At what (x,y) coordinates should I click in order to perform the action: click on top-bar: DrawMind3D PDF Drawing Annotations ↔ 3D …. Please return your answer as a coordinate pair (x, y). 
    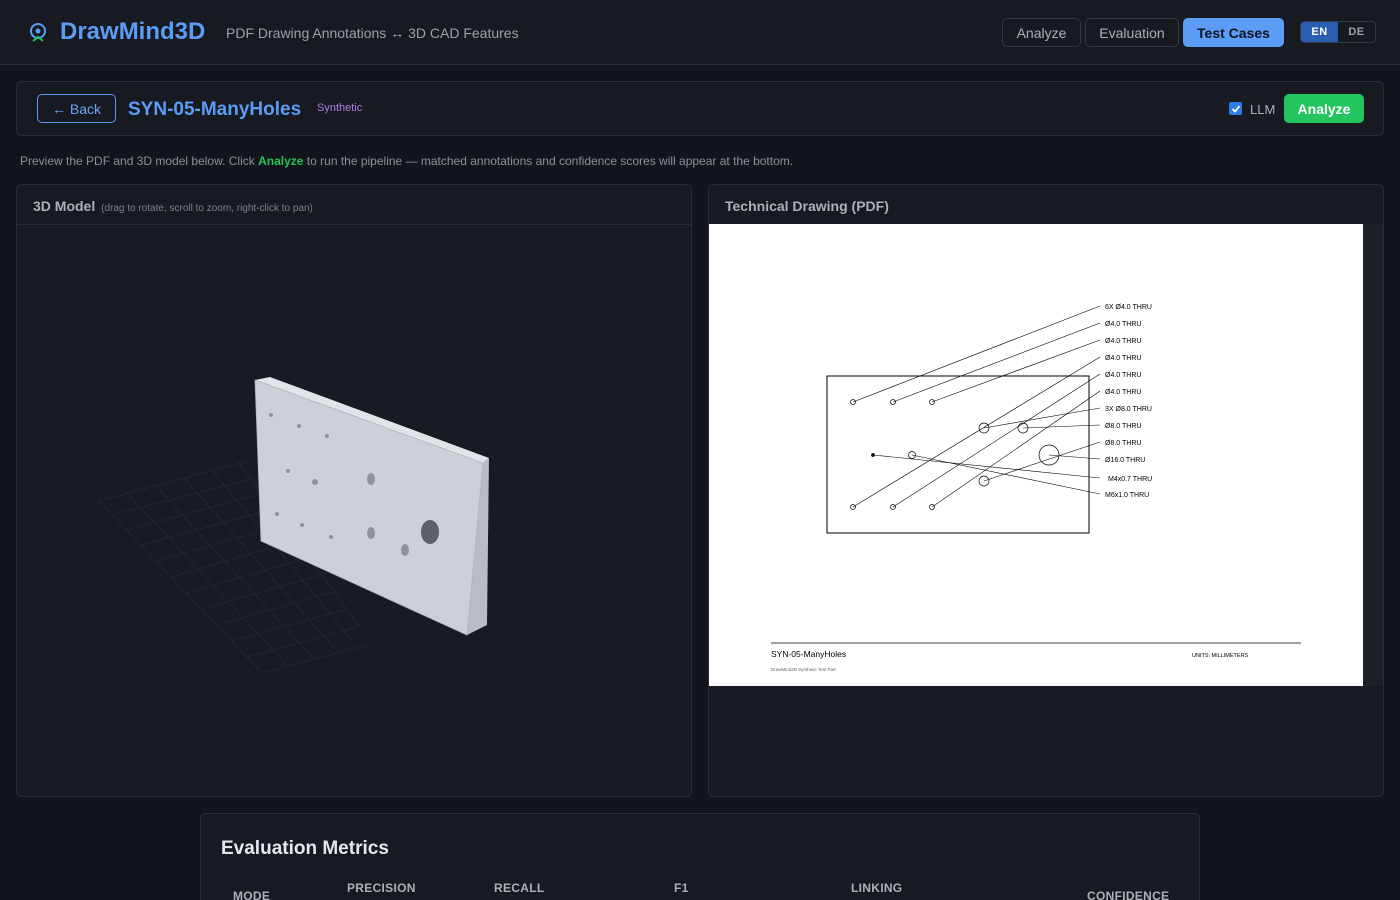
    Looking at the image, I should click on (700, 32).